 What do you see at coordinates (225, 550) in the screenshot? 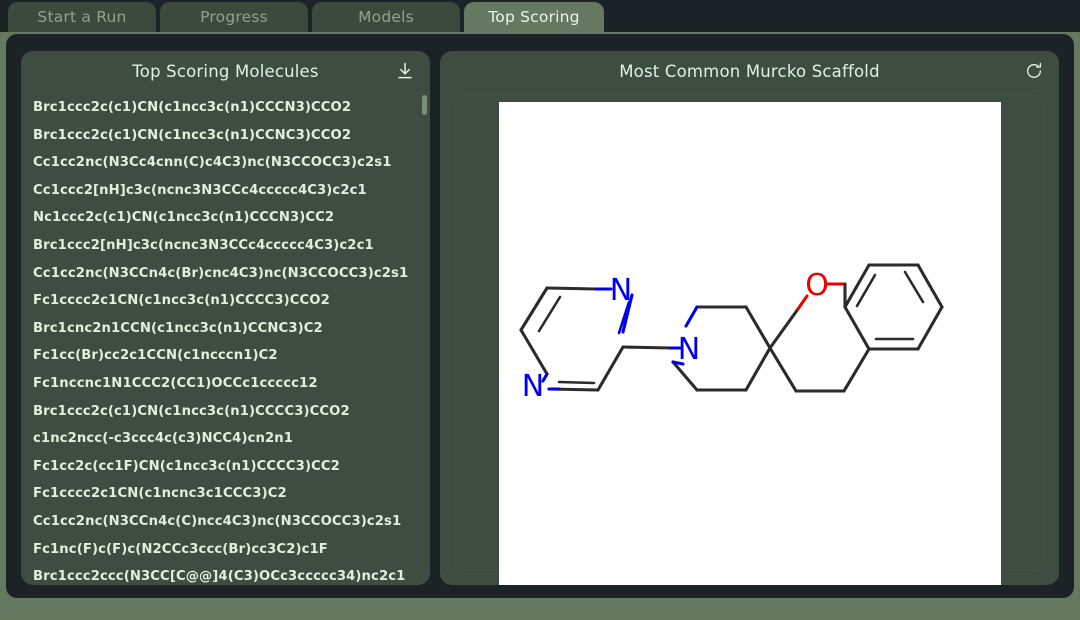
I see `list-item: Fc1nc(F)c(F)c(N2CCc3ccc(Br)cc3C2)c1F` at bounding box center [225, 550].